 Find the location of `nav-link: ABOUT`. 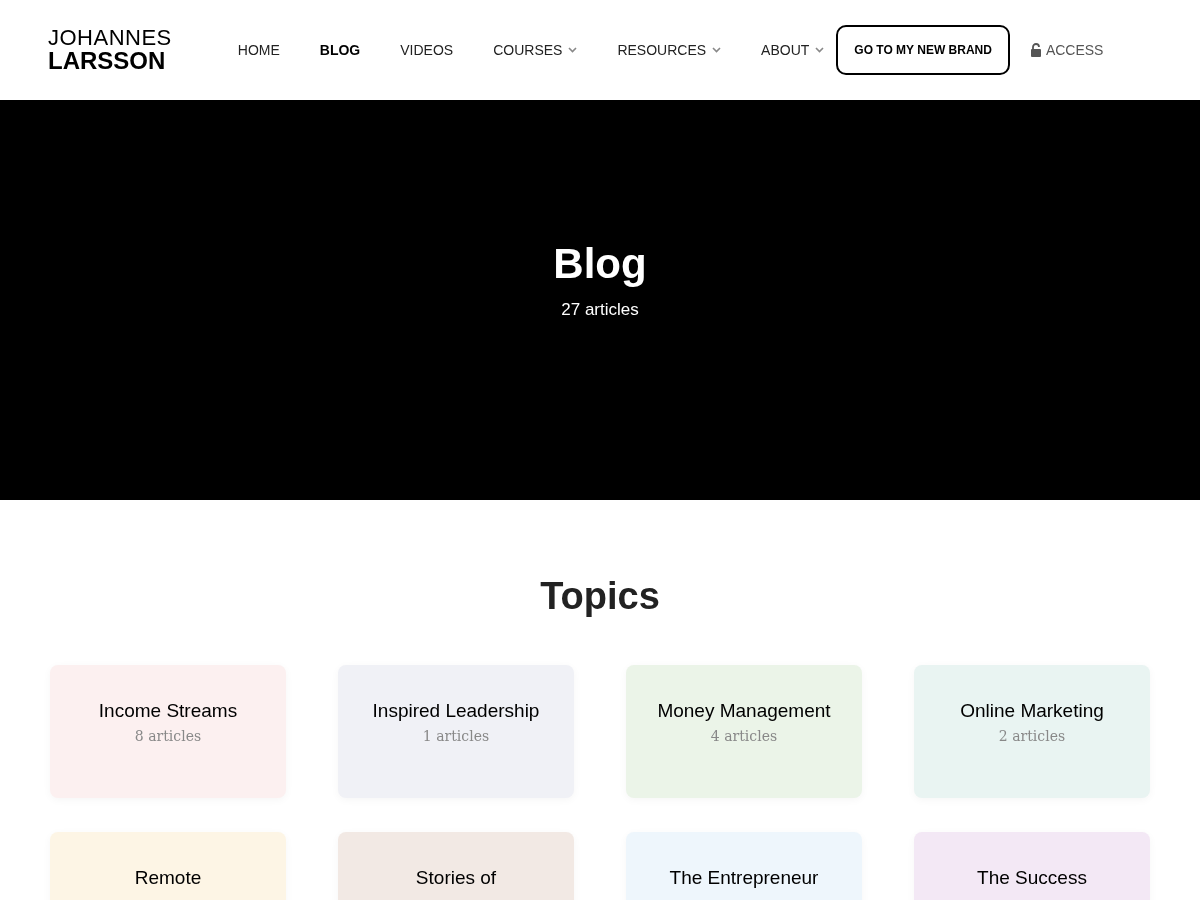

nav-link: ABOUT is located at coordinates (793, 50).